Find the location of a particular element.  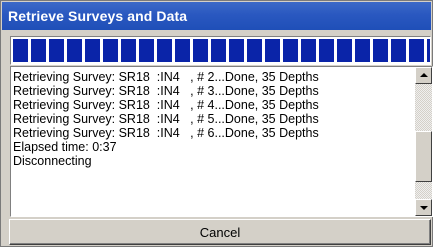

scroll-thumb is located at coordinates (423, 156).